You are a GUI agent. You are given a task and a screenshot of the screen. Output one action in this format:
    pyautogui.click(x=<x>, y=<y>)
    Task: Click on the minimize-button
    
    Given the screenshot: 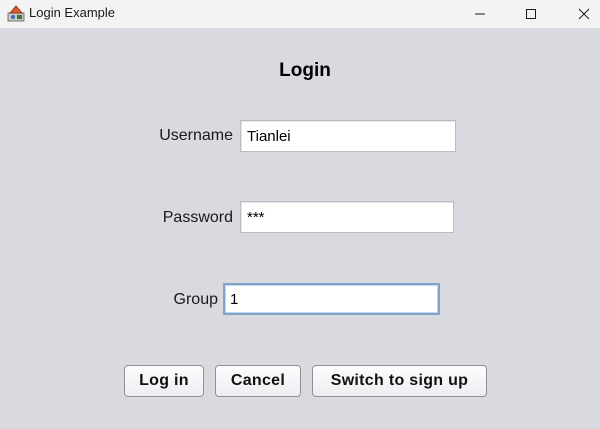 What is the action you would take?
    pyautogui.click(x=480, y=14)
    